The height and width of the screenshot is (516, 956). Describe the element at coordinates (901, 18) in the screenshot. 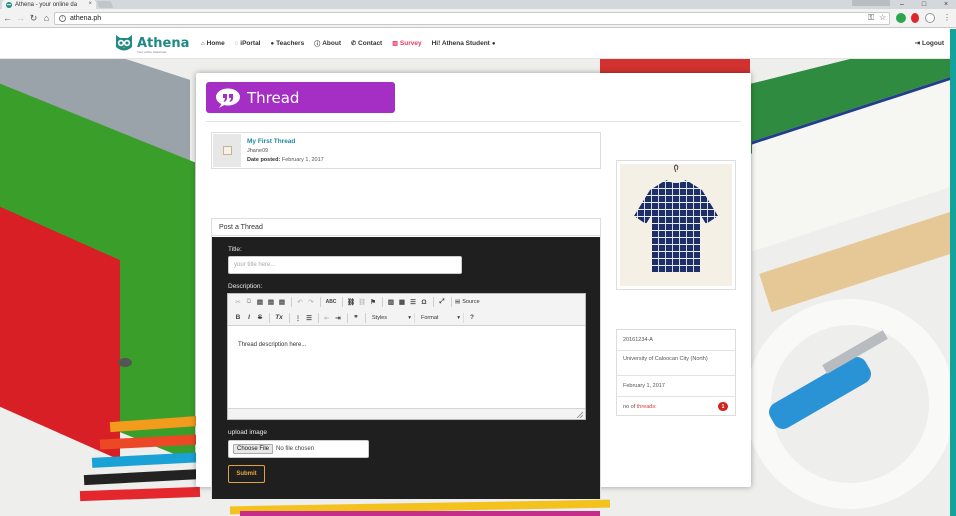

I see `extension-green-icon` at that location.